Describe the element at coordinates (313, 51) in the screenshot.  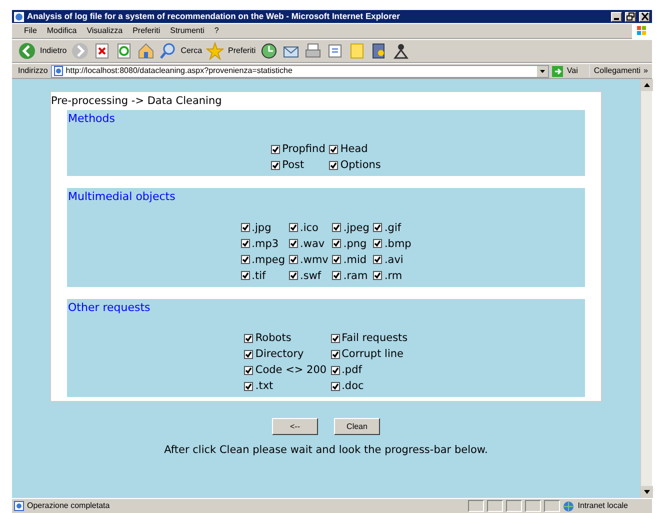
I see `printer-icon` at that location.